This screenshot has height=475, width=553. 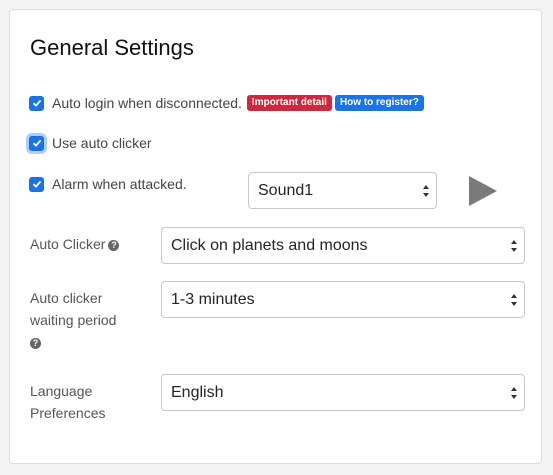 I want to click on language-select: English, so click(x=343, y=392).